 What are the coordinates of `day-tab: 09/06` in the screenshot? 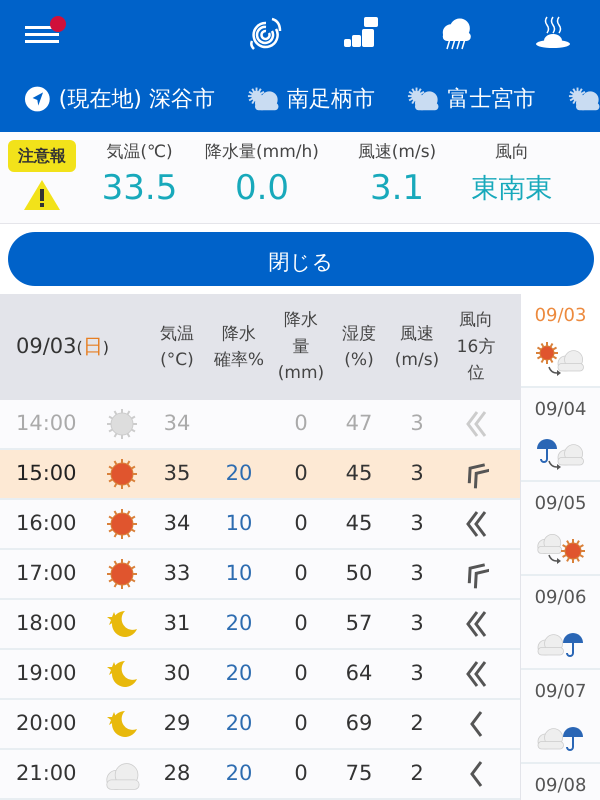 It's located at (560, 623).